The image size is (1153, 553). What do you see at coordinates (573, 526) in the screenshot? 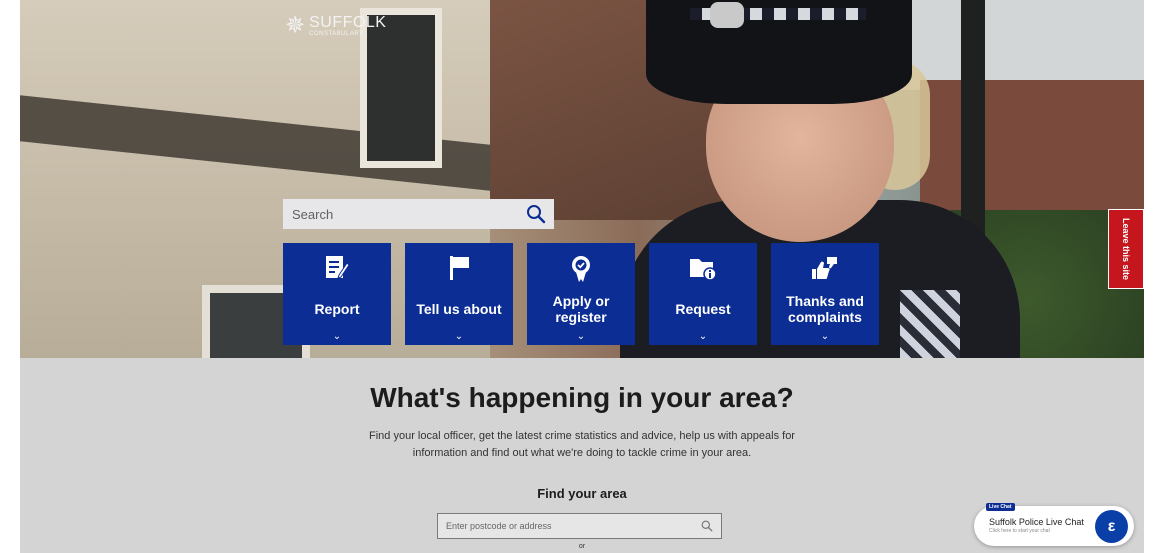
I see `postcode-input` at bounding box center [573, 526].